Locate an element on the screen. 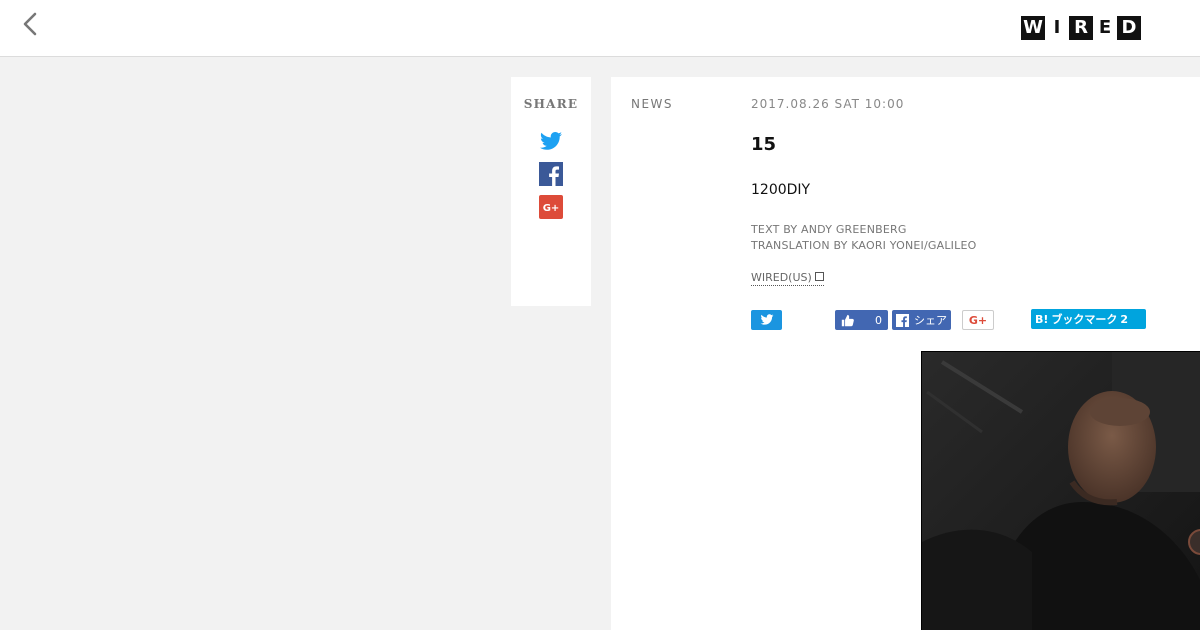  hatena-icon: B! is located at coordinates (1042, 319).